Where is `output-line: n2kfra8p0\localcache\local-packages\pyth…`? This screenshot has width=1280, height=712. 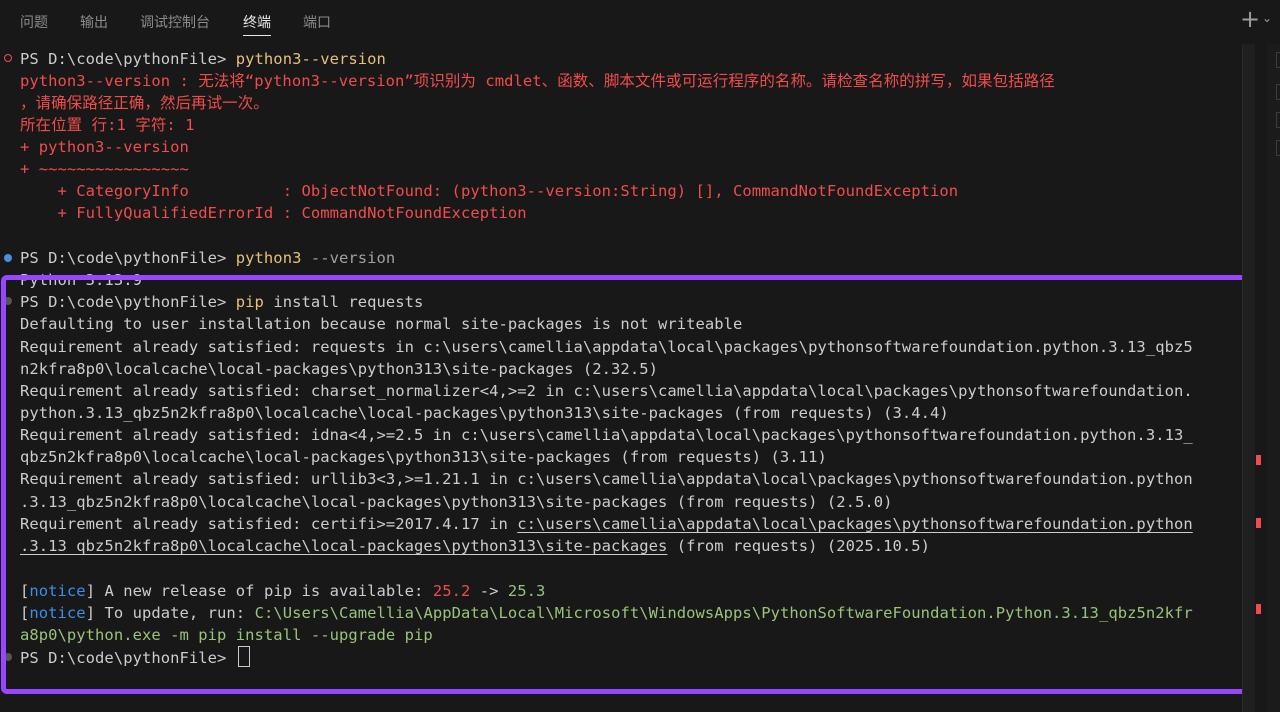
output-line: n2kfra8p0\localcache\local-packages\pyth… is located at coordinates (339, 369).